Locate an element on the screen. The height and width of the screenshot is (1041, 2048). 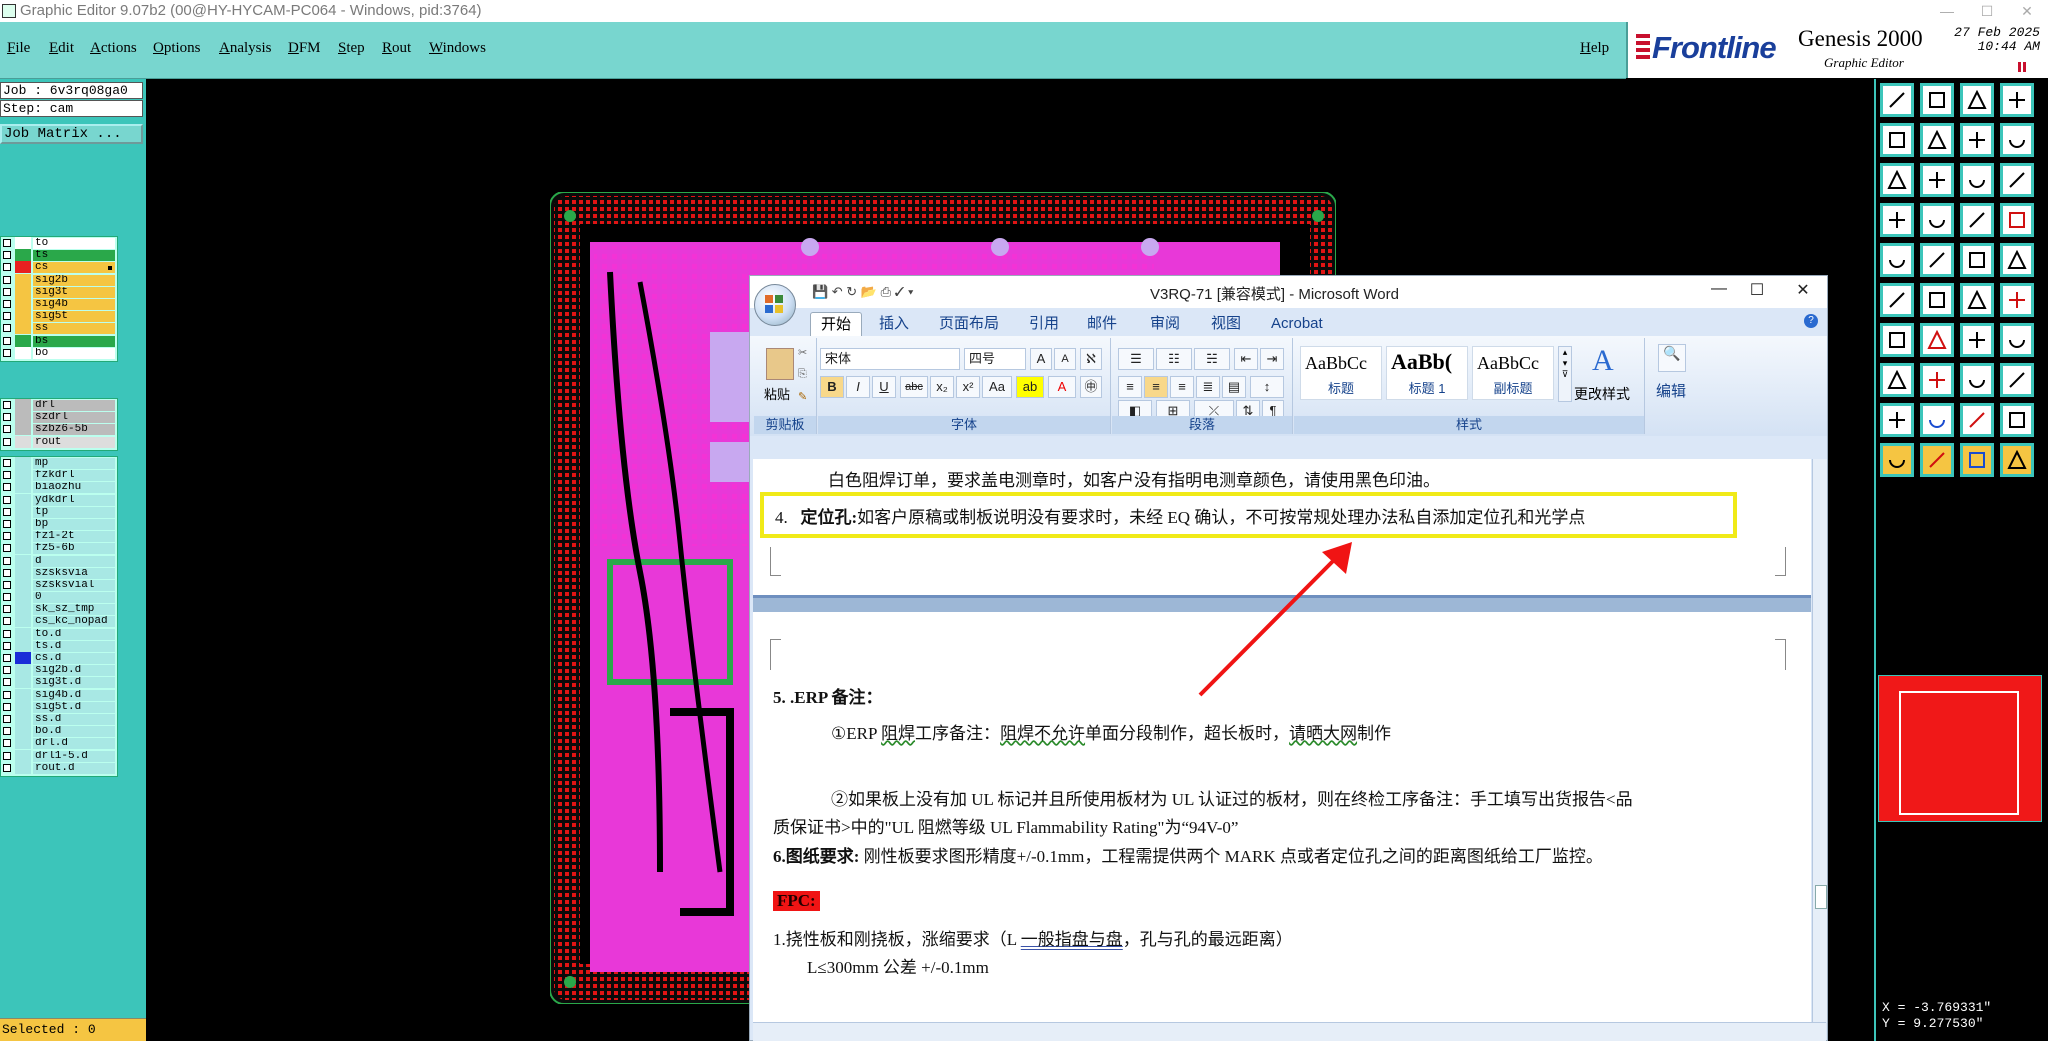
layer-name: fz5-6b is located at coordinates (74, 549).